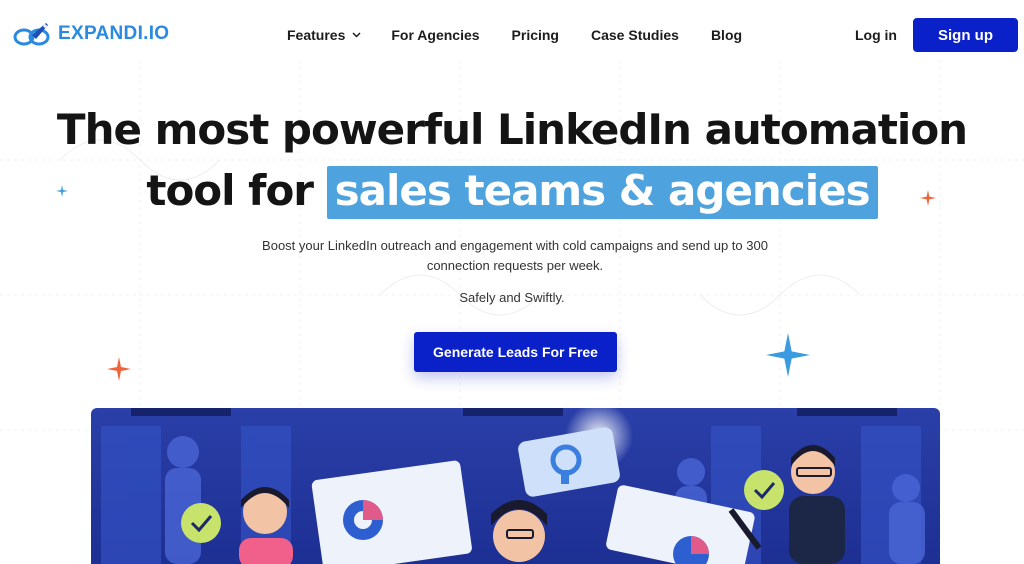  What do you see at coordinates (114, 33) in the screenshot?
I see `brand-name: EXPANDI.IO` at bounding box center [114, 33].